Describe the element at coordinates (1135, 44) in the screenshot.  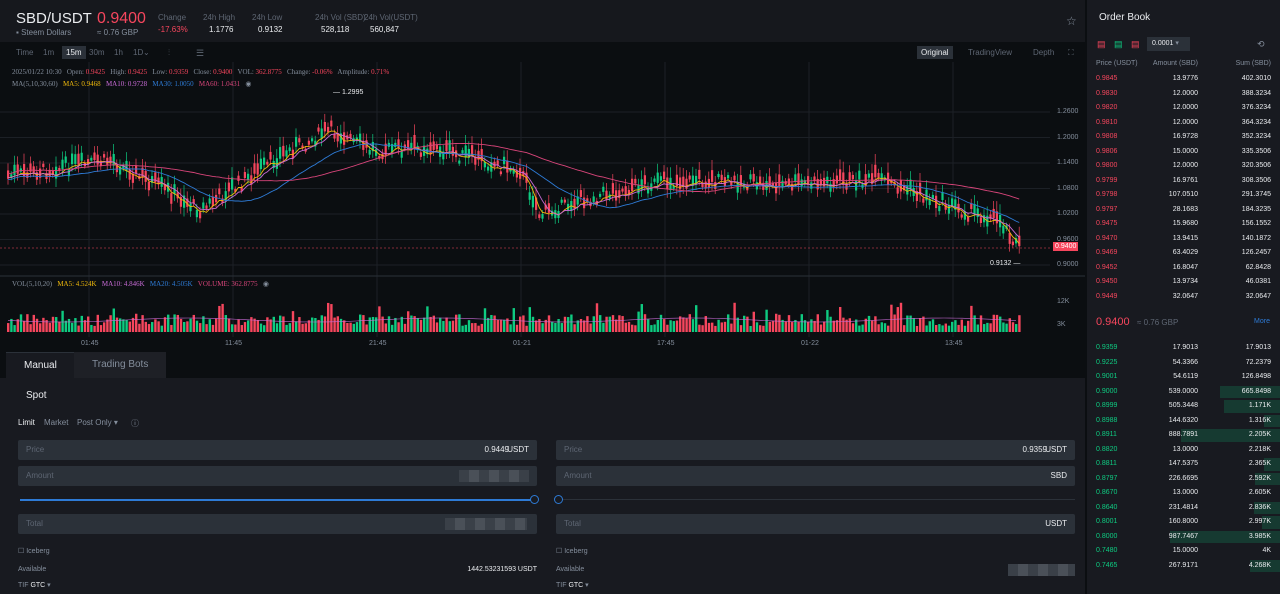
I see `view-asks-icon: ▤` at that location.